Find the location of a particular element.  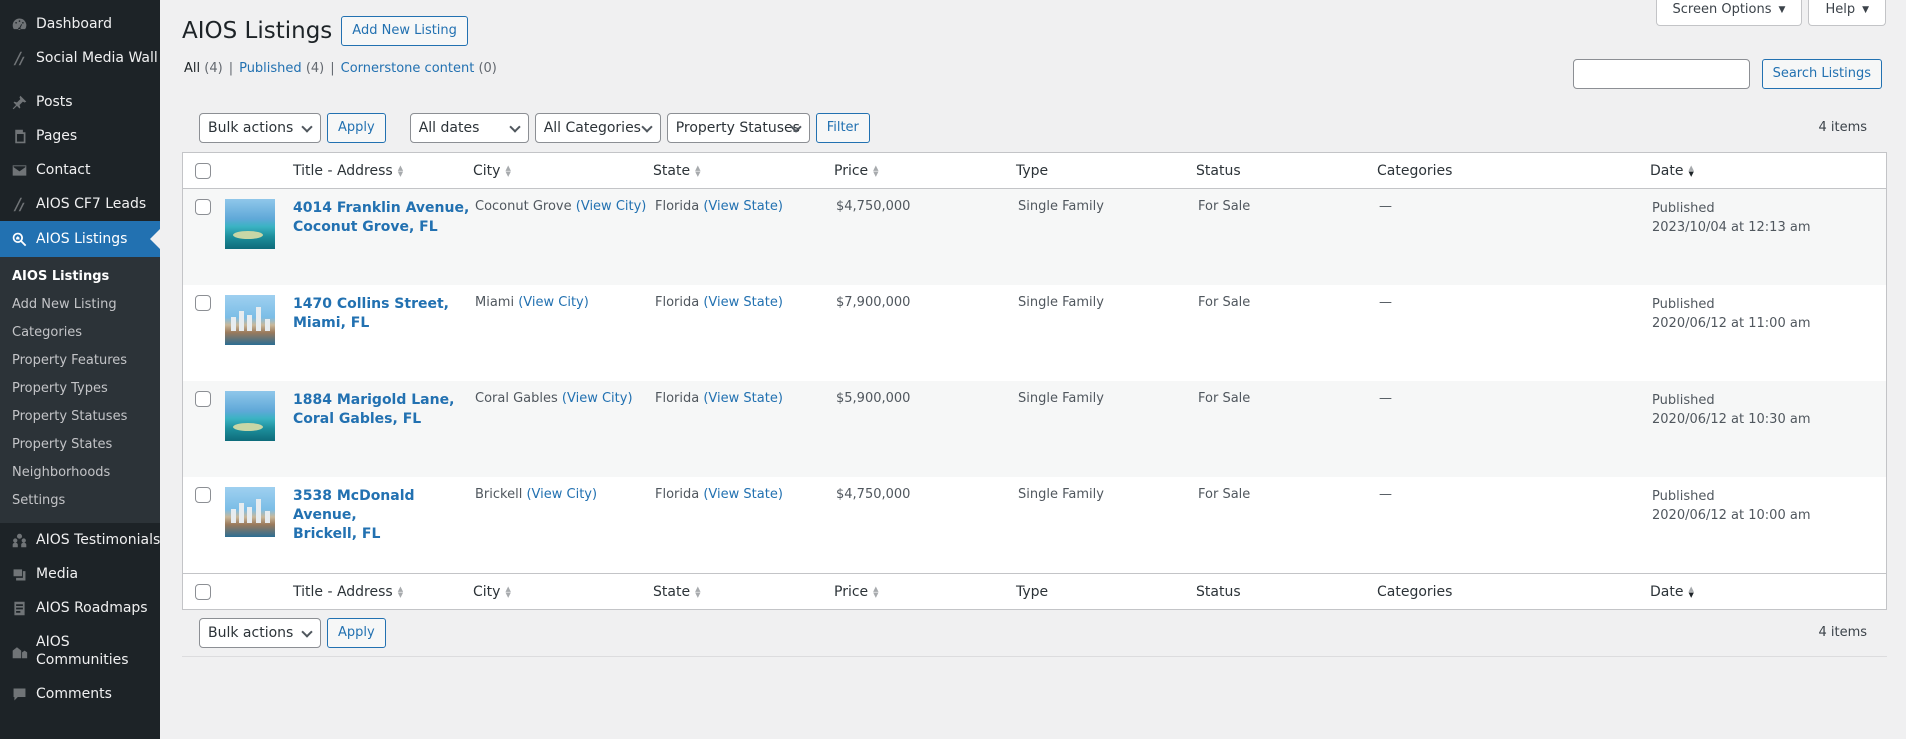

submenu-aios-listings: AIOS Listings is located at coordinates (80, 277).